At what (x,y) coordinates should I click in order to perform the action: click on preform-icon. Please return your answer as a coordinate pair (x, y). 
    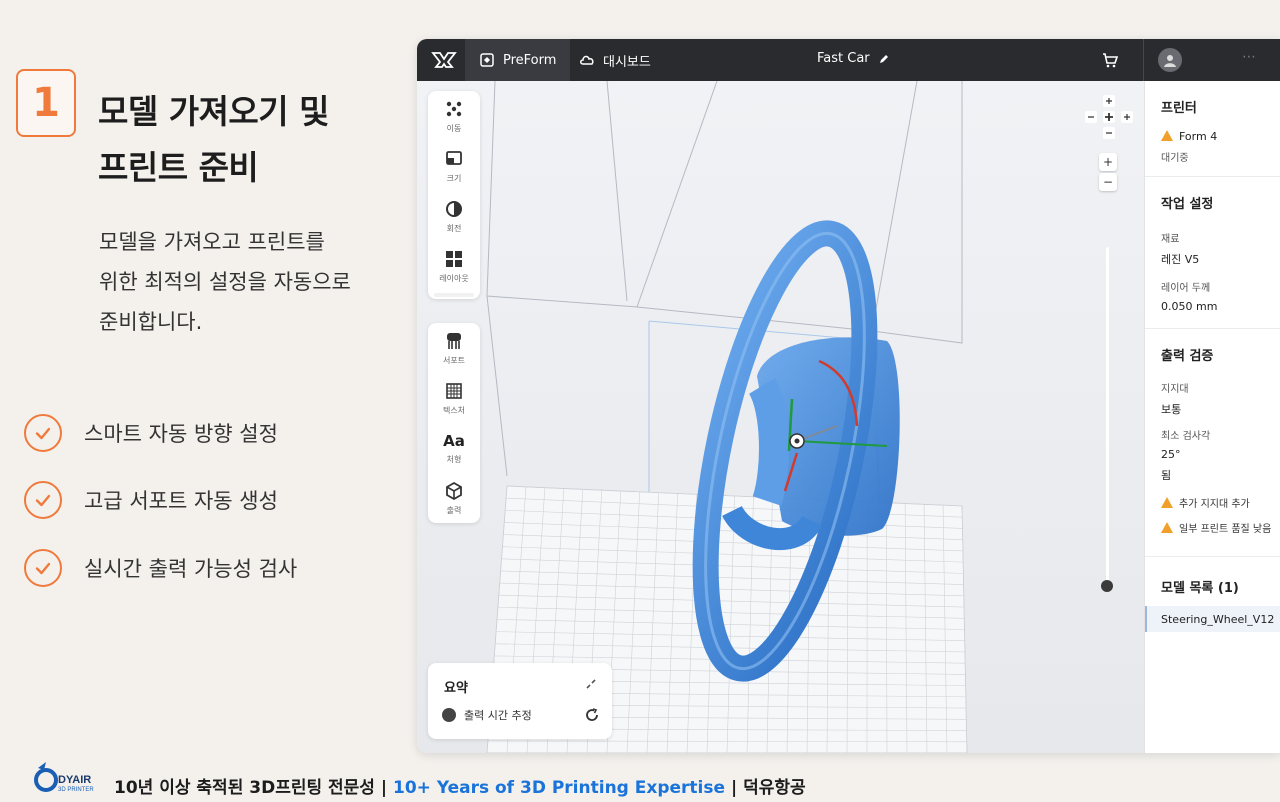
    Looking at the image, I should click on (487, 60).